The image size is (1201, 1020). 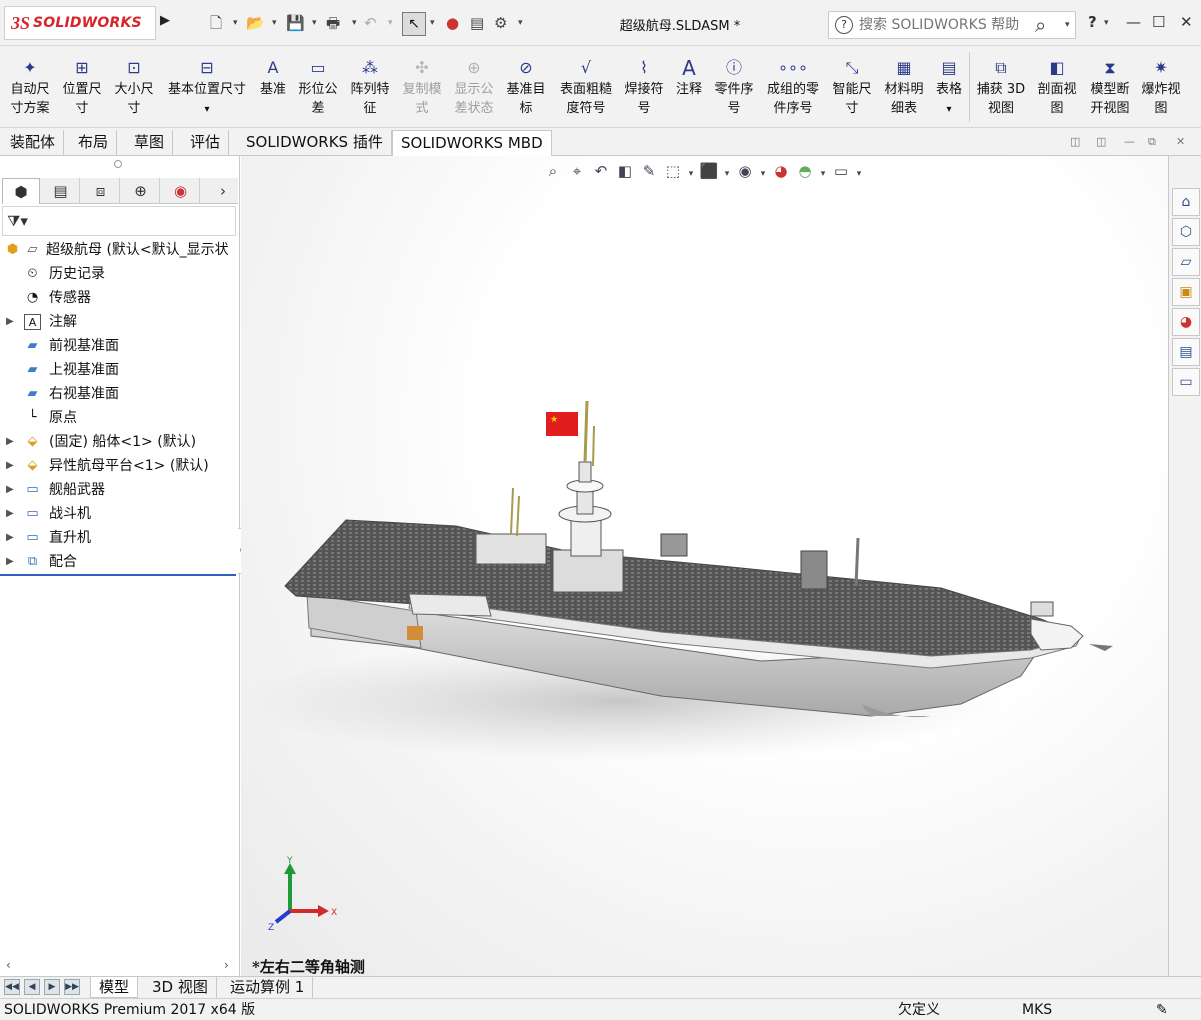 I want to click on new-document-icon: 🗋, so click(x=216, y=23).